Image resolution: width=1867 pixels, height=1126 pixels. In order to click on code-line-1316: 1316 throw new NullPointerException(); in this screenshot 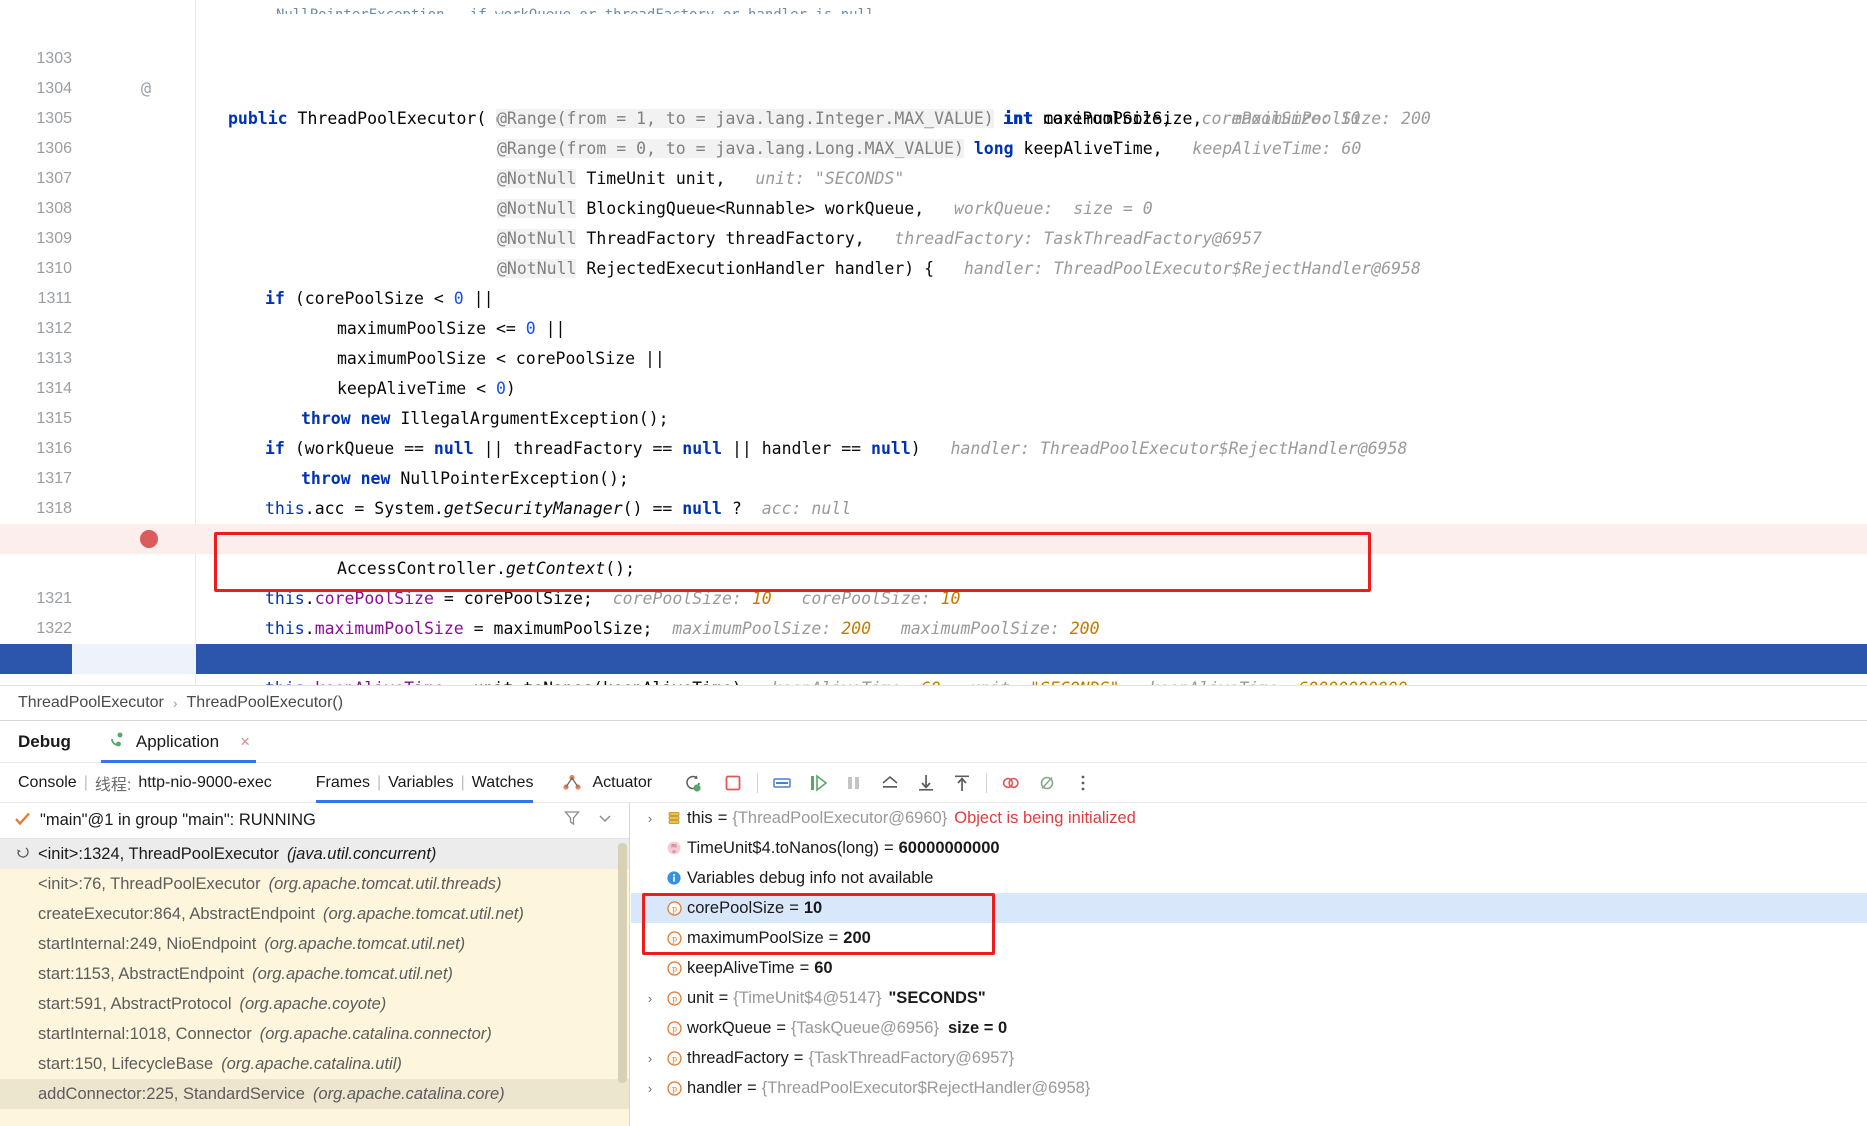, I will do `click(933, 446)`.